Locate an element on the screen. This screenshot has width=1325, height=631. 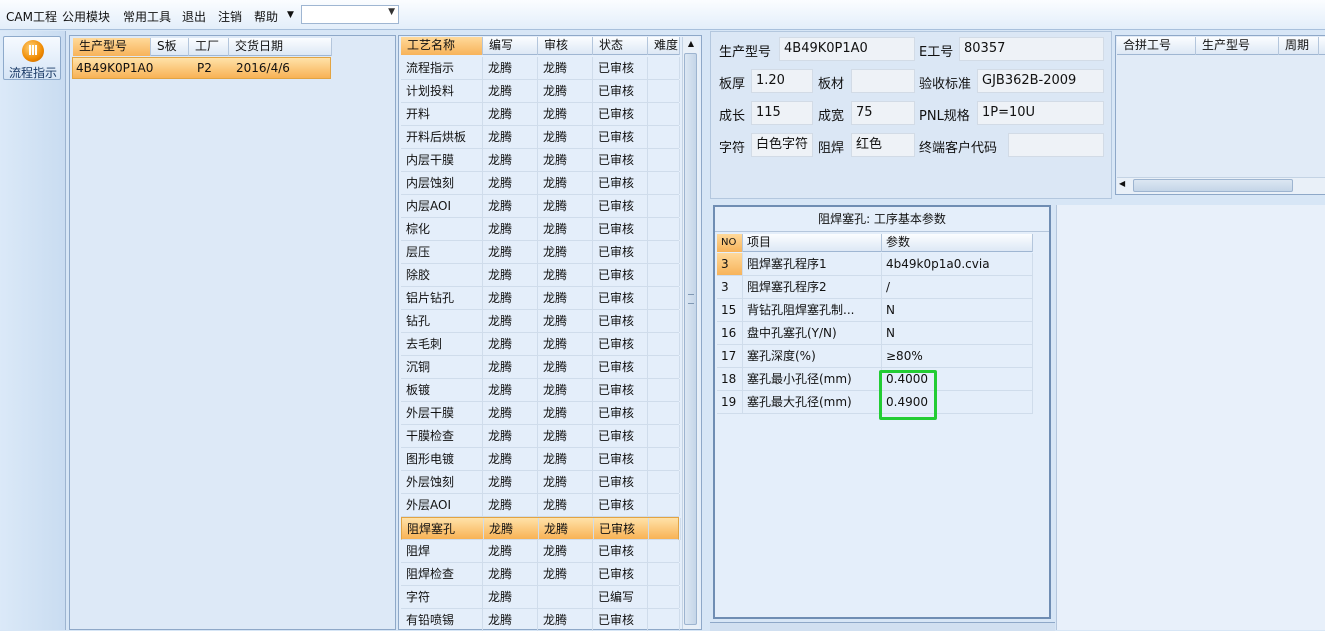
process-name: 内层AOI is located at coordinates (442, 206).